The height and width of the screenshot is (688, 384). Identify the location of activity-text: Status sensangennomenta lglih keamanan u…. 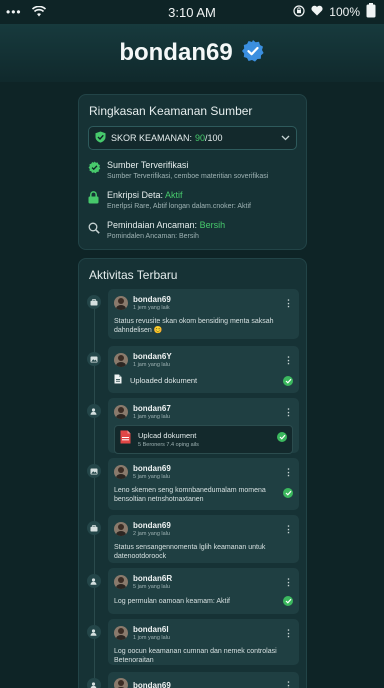
(190, 552).